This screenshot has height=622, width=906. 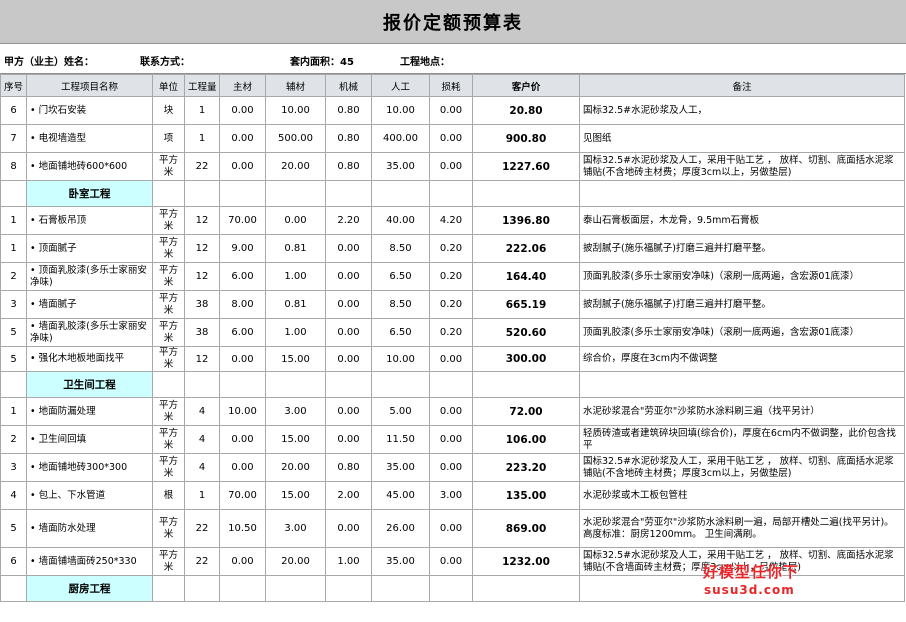 What do you see at coordinates (526, 332) in the screenshot?
I see `row-client-price: 520.60` at bounding box center [526, 332].